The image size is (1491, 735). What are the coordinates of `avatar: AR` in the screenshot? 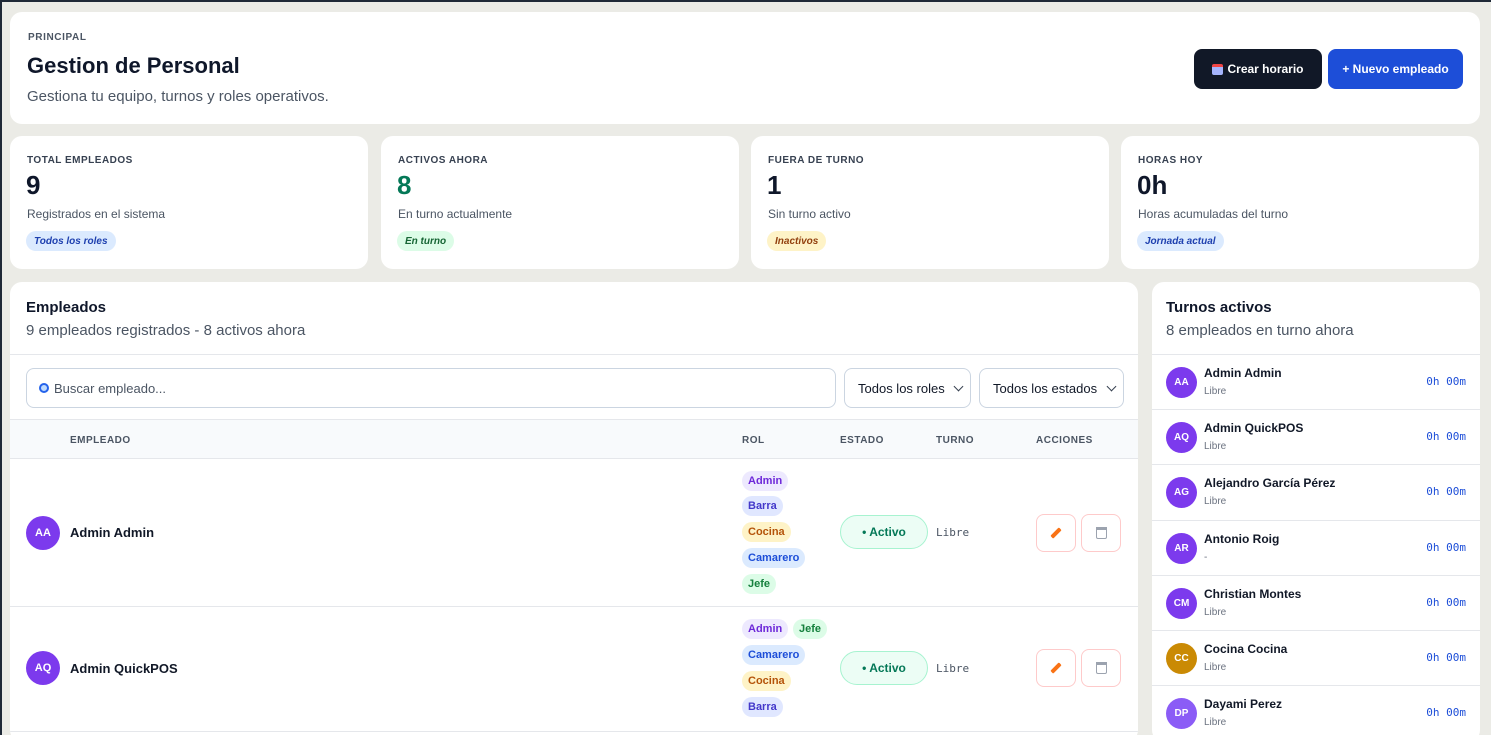 It's located at (1181, 548).